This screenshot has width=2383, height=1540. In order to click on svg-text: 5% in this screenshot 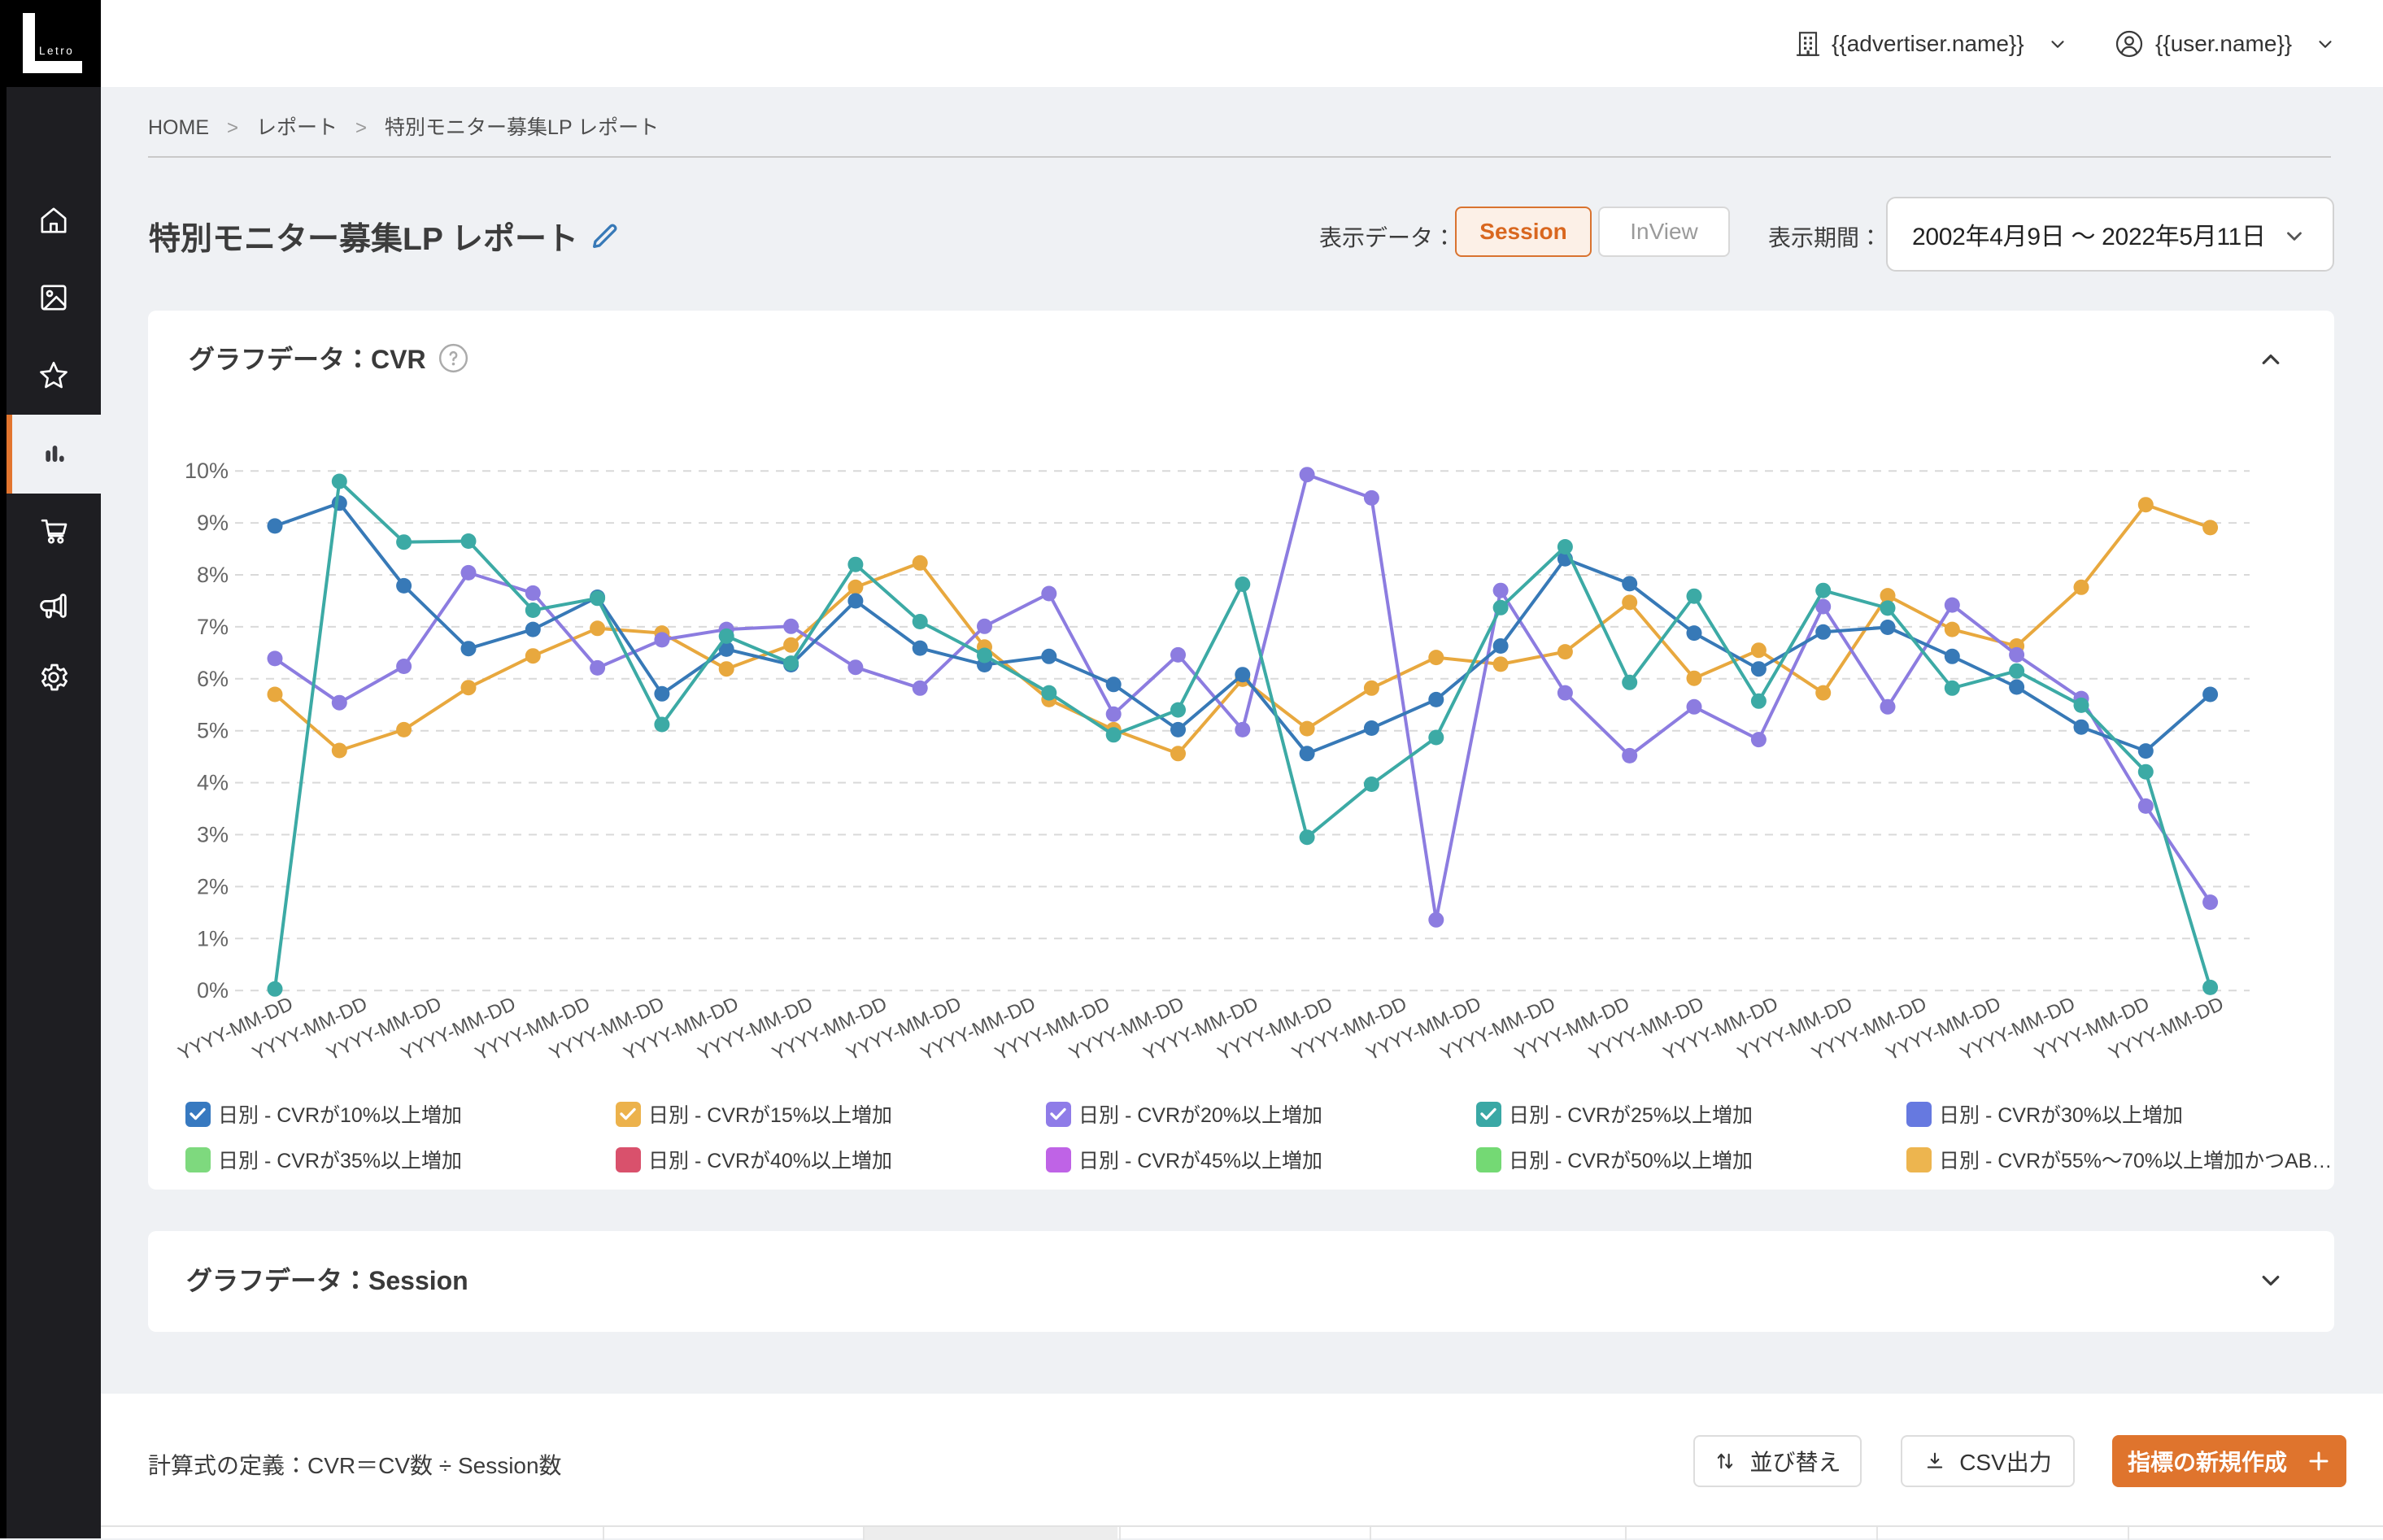, I will do `click(213, 731)`.